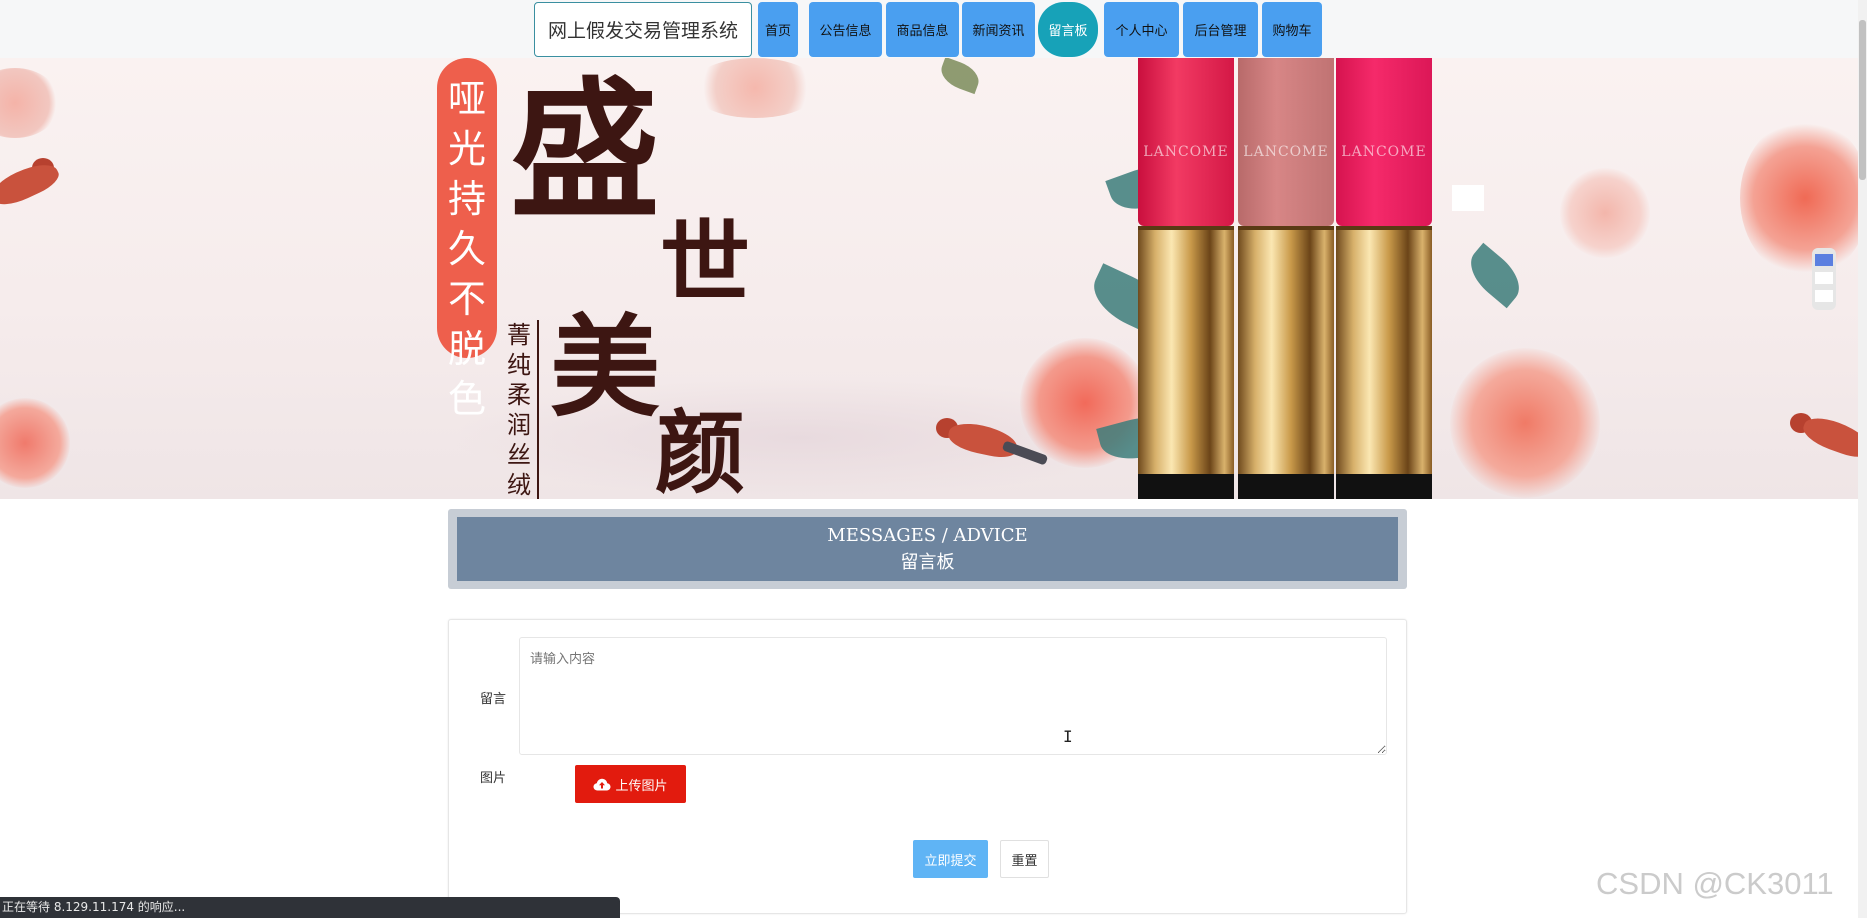 This screenshot has width=1867, height=918. I want to click on banner-divider, so click(538, 409).